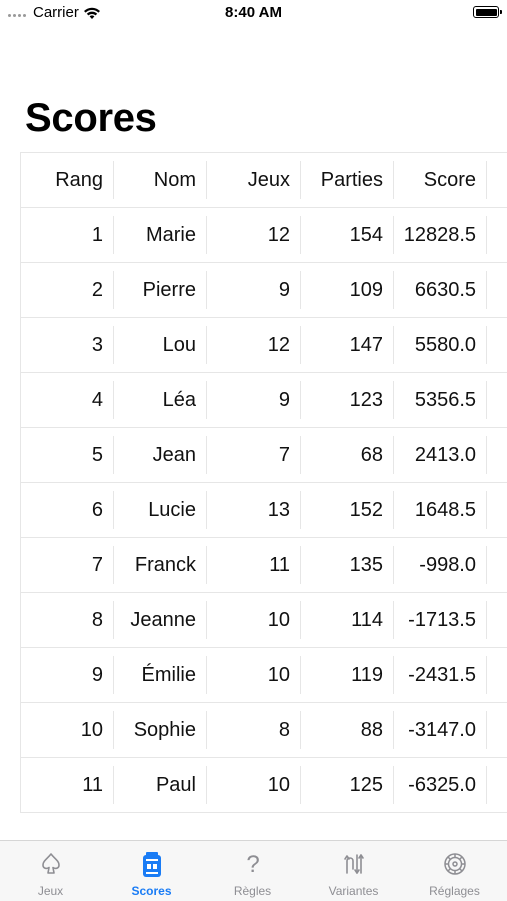 The image size is (507, 901). What do you see at coordinates (347, 675) in the screenshot?
I see `cell-rounds: 119` at bounding box center [347, 675].